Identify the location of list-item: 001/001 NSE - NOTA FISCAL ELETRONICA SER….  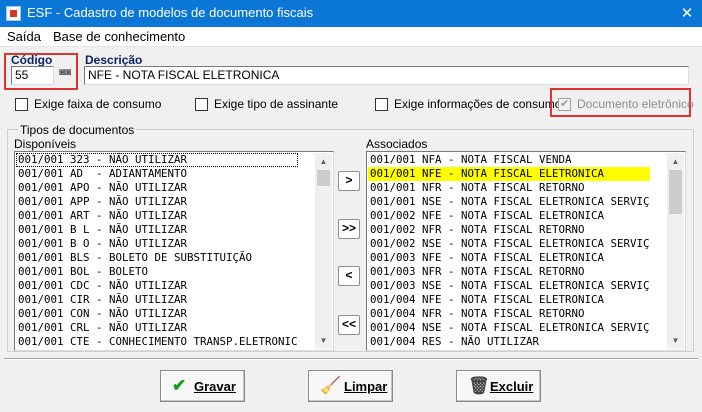
(509, 202).